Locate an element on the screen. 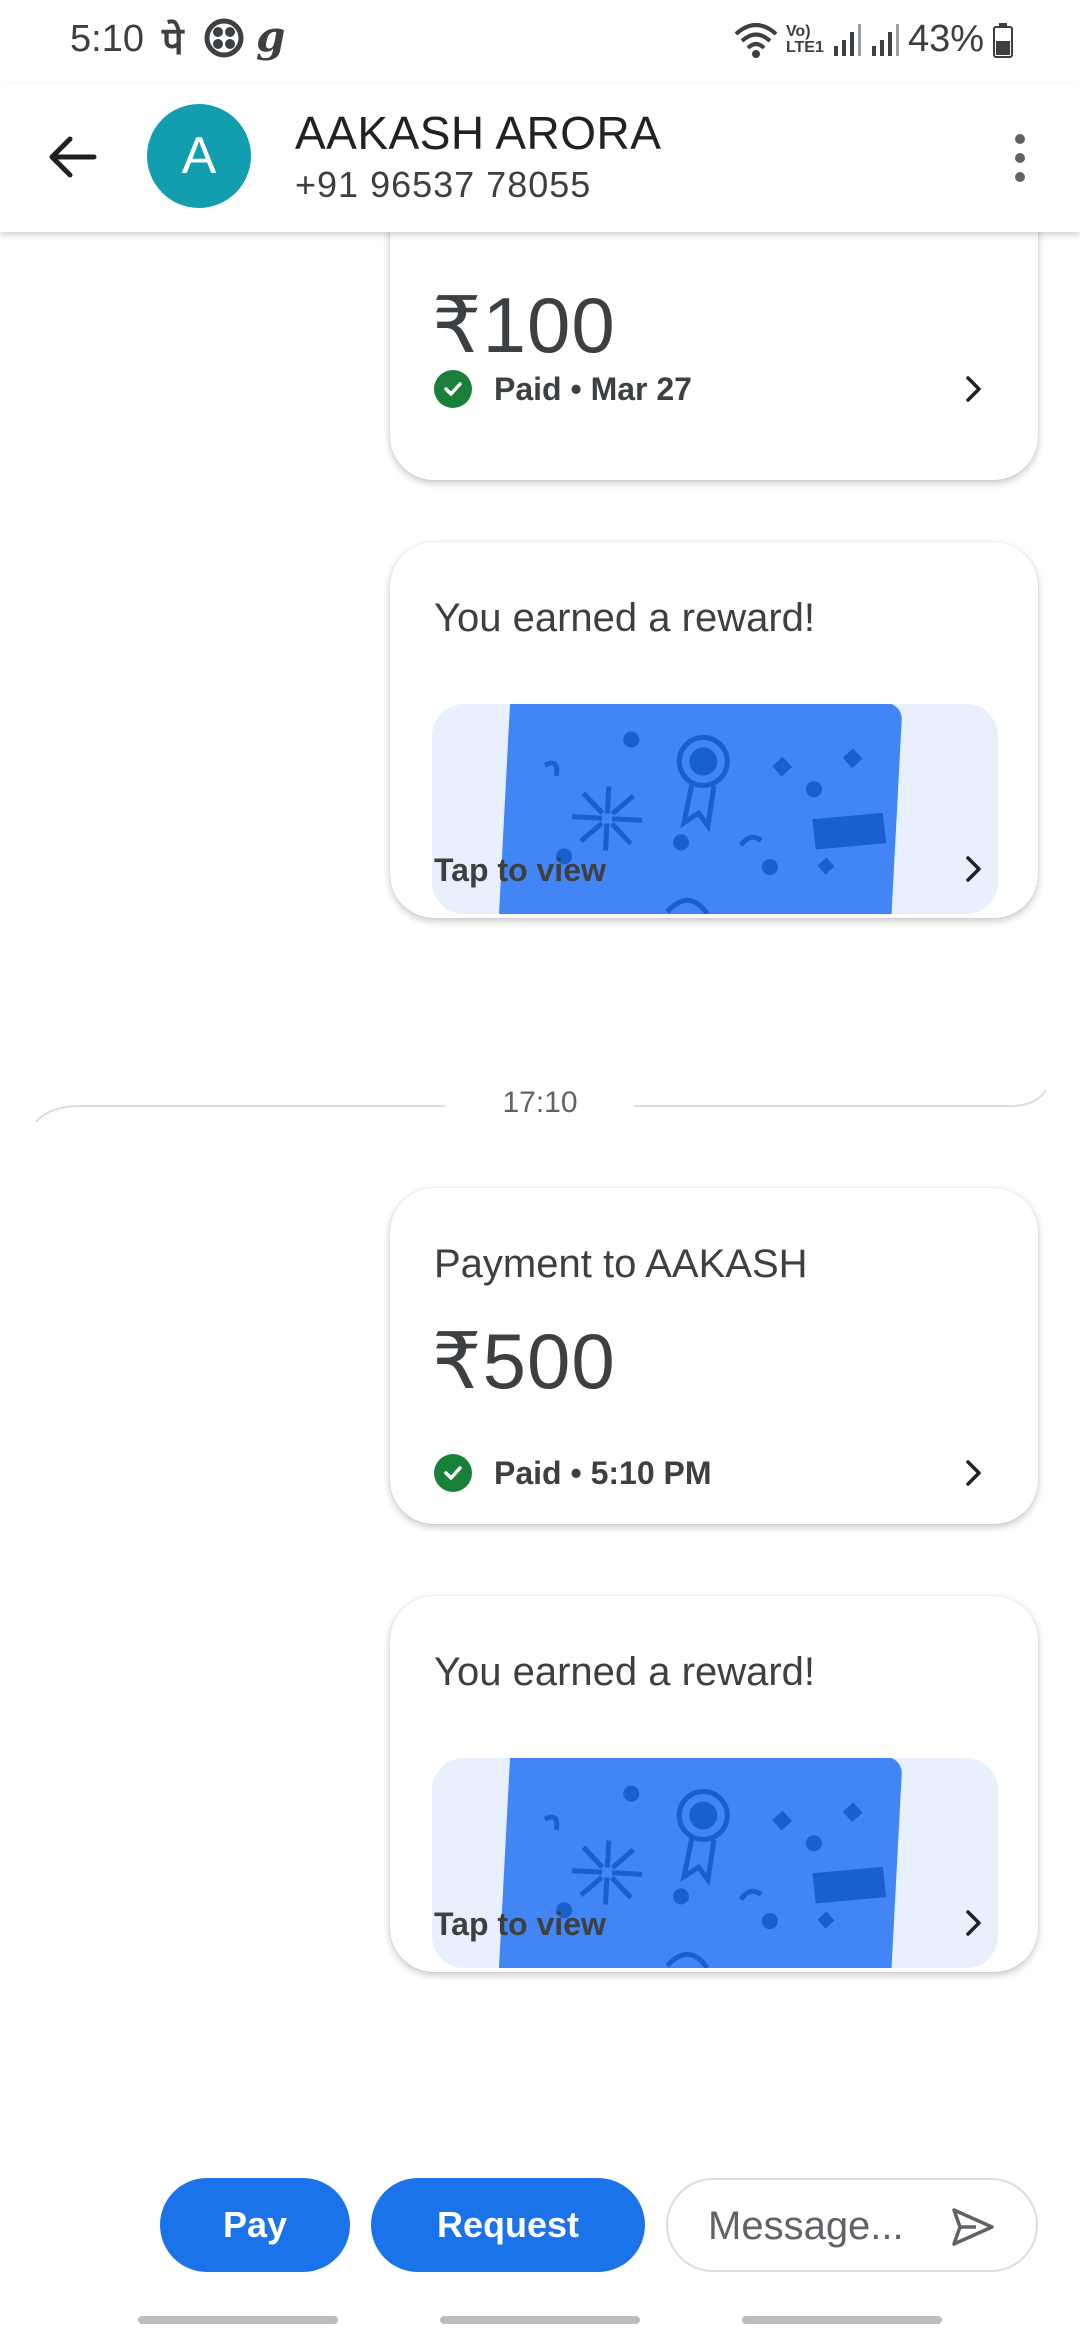  nav-handle-center is located at coordinates (540, 2320).